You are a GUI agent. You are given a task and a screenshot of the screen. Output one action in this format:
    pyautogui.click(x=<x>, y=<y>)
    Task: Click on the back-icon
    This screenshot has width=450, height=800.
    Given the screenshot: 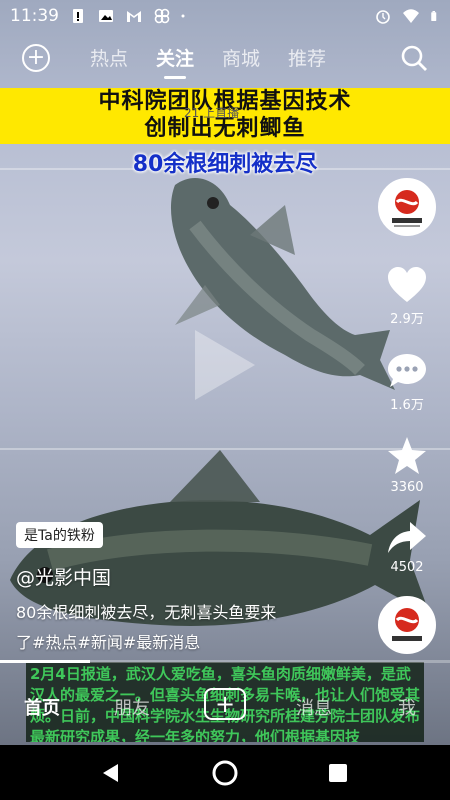 What is the action you would take?
    pyautogui.click(x=111, y=773)
    